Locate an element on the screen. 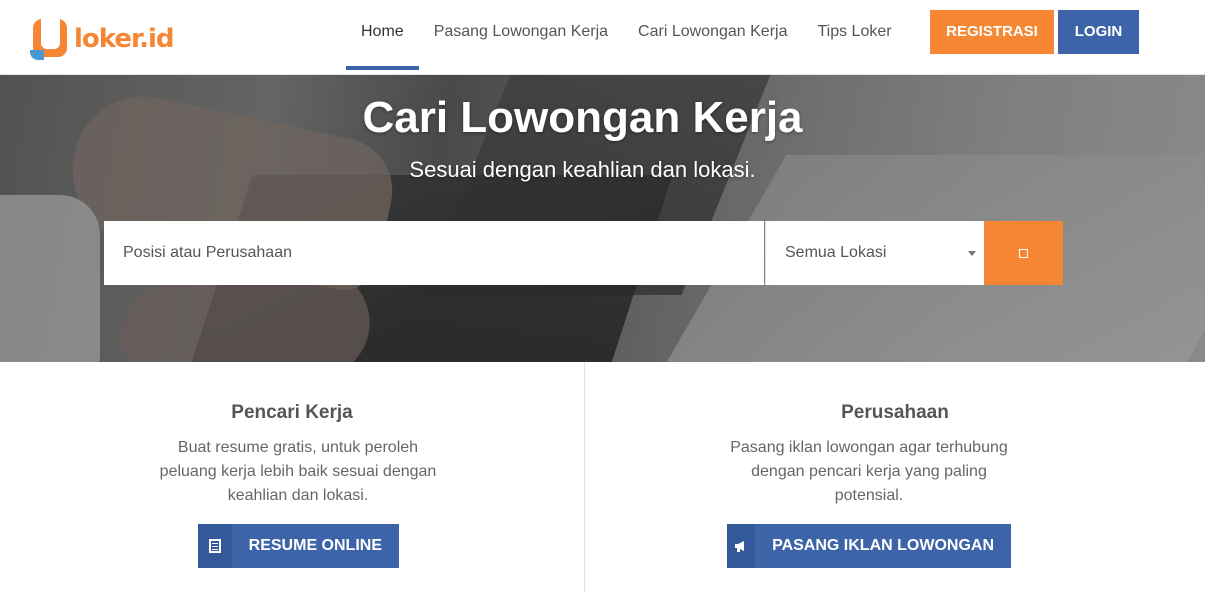 The image size is (1205, 592). register-button: REGISTRASI is located at coordinates (992, 32).